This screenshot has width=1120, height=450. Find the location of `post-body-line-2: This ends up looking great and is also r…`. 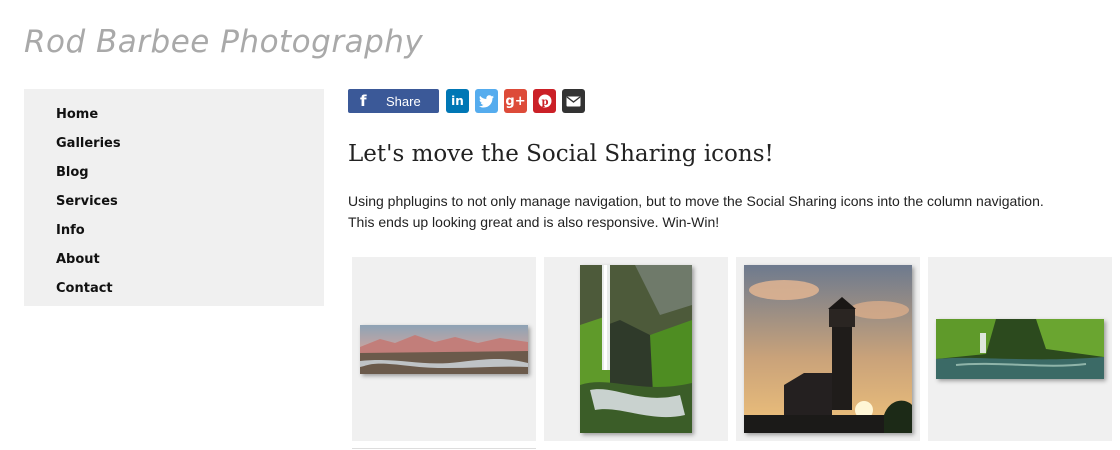

post-body-line-2: This ends up looking great and is also r… is located at coordinates (534, 222).